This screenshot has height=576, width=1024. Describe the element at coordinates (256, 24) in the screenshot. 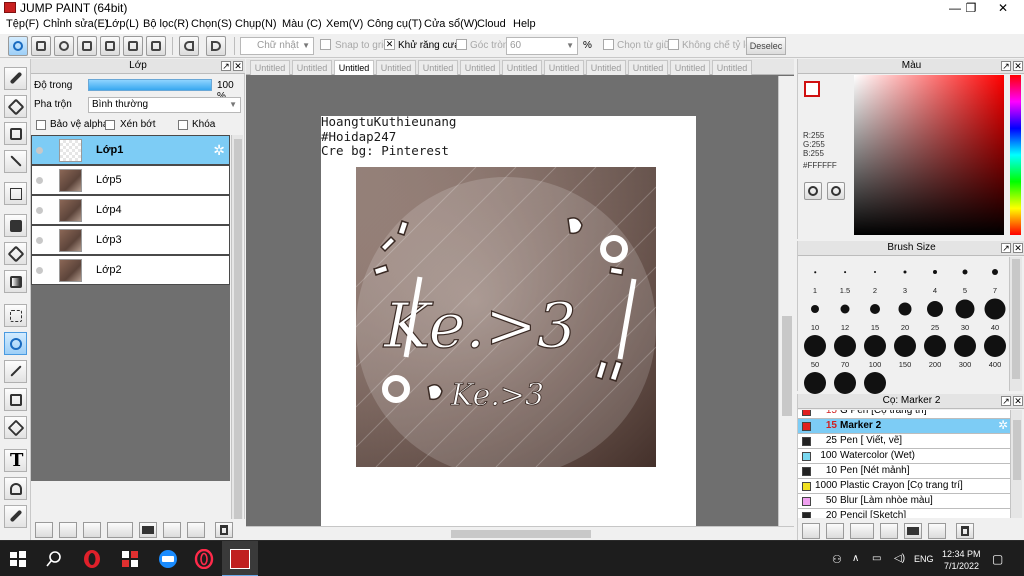

I see `menu-capture: Chụp(N)` at that location.